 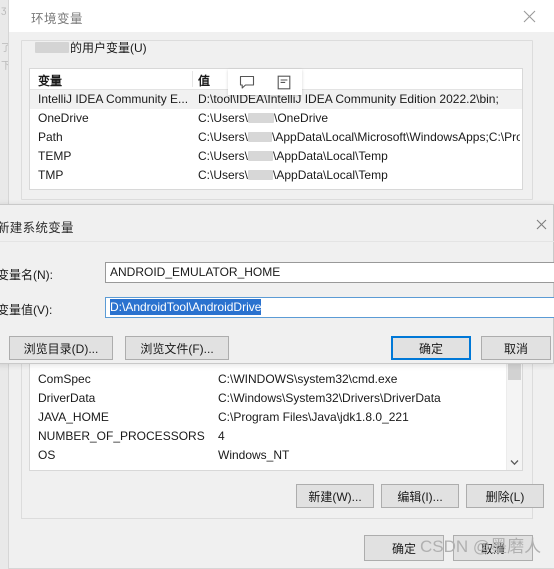 I want to click on table-row: TEMP C:\Users\ \AppData\Local\Temp, so click(x=276, y=156).